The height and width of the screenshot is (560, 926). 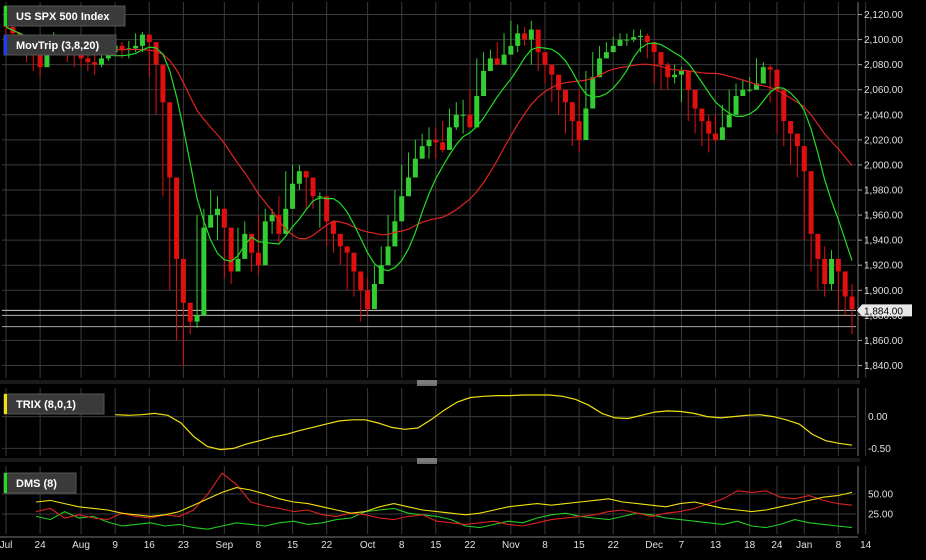 I want to click on ma-panel-label: MovTrip (3,8,20), so click(x=60, y=45).